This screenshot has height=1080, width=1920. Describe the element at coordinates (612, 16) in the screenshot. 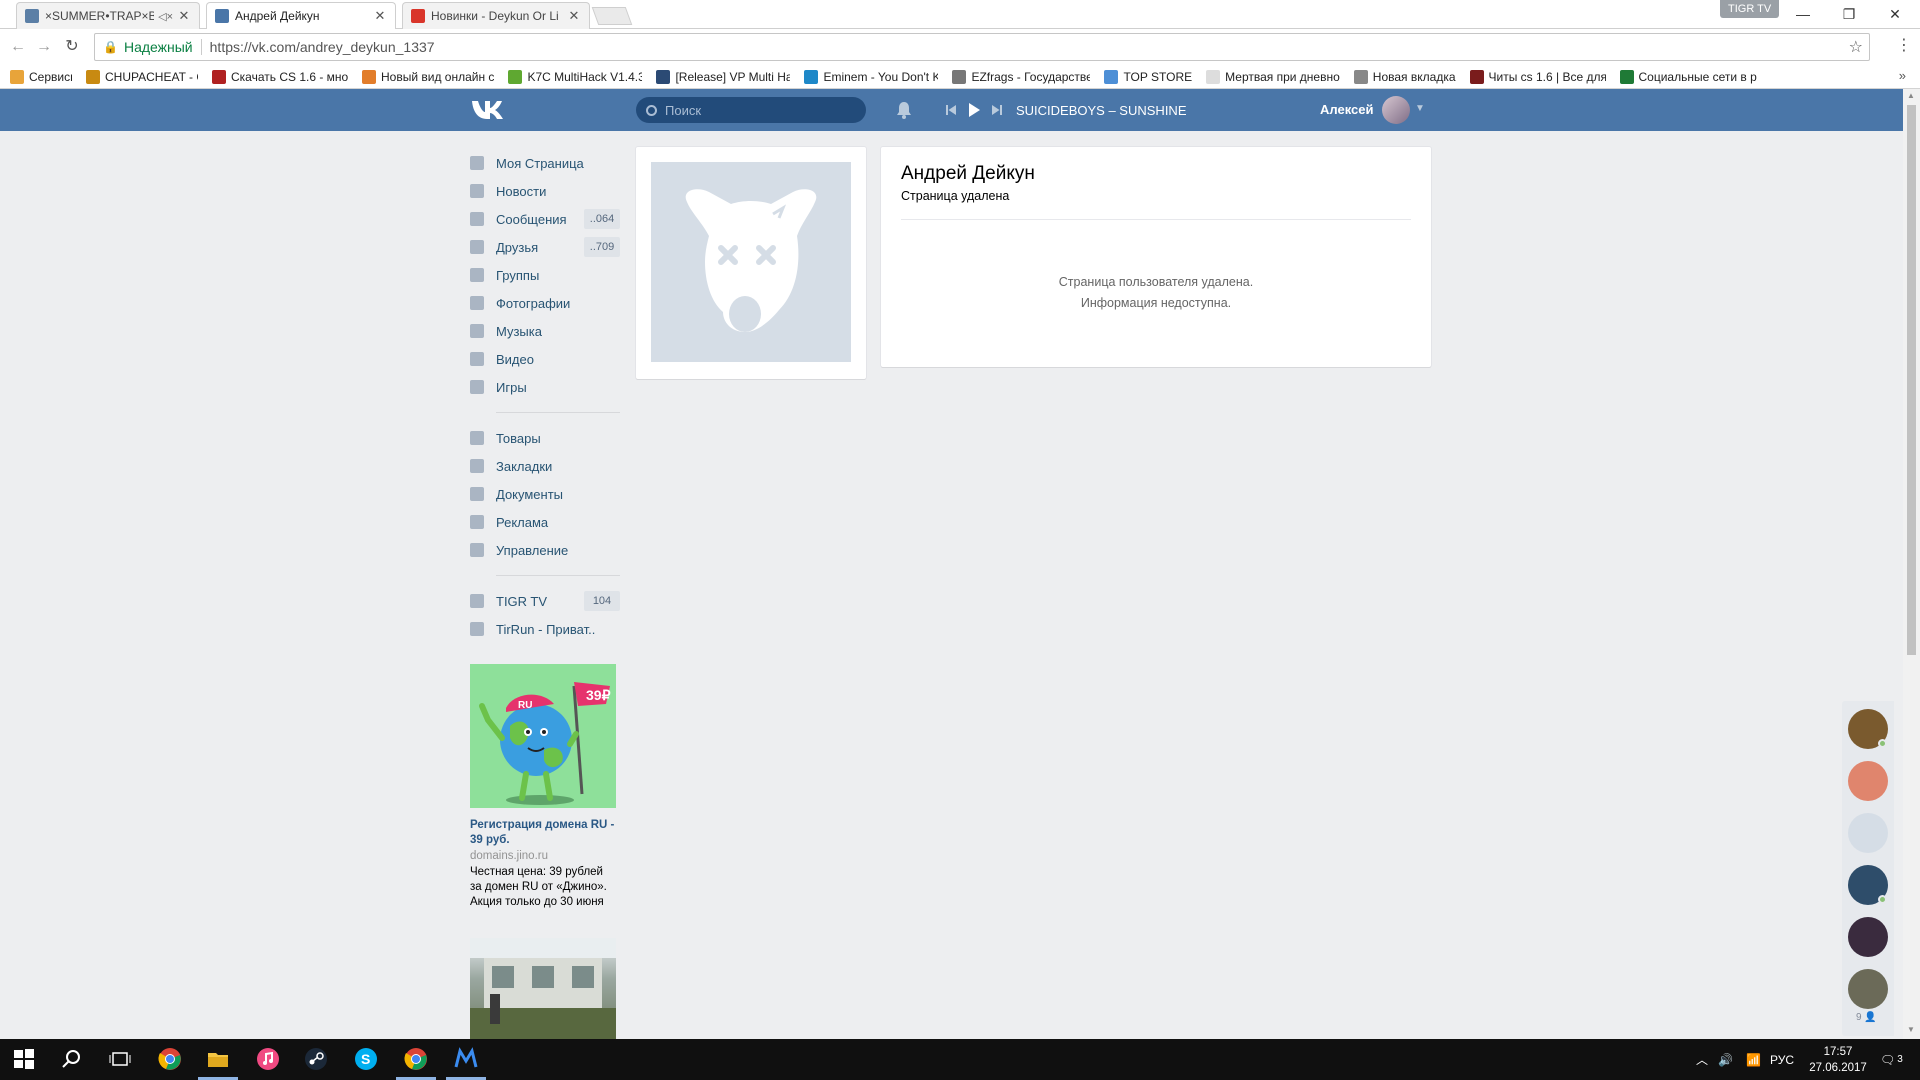

I see `new-tab-button` at that location.